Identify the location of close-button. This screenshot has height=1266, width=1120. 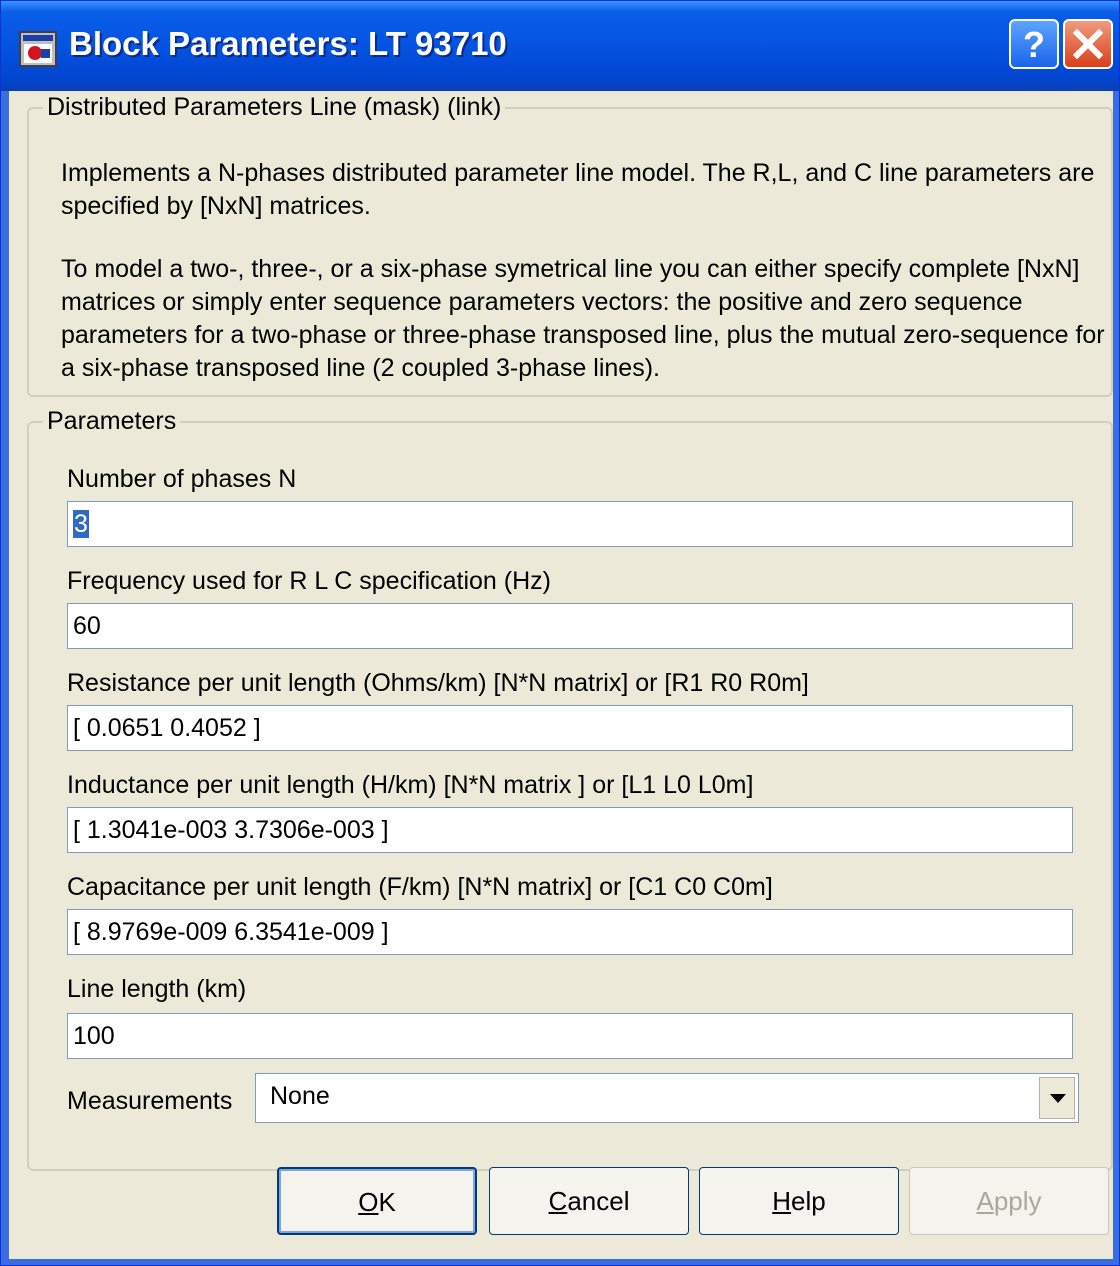
(1088, 44).